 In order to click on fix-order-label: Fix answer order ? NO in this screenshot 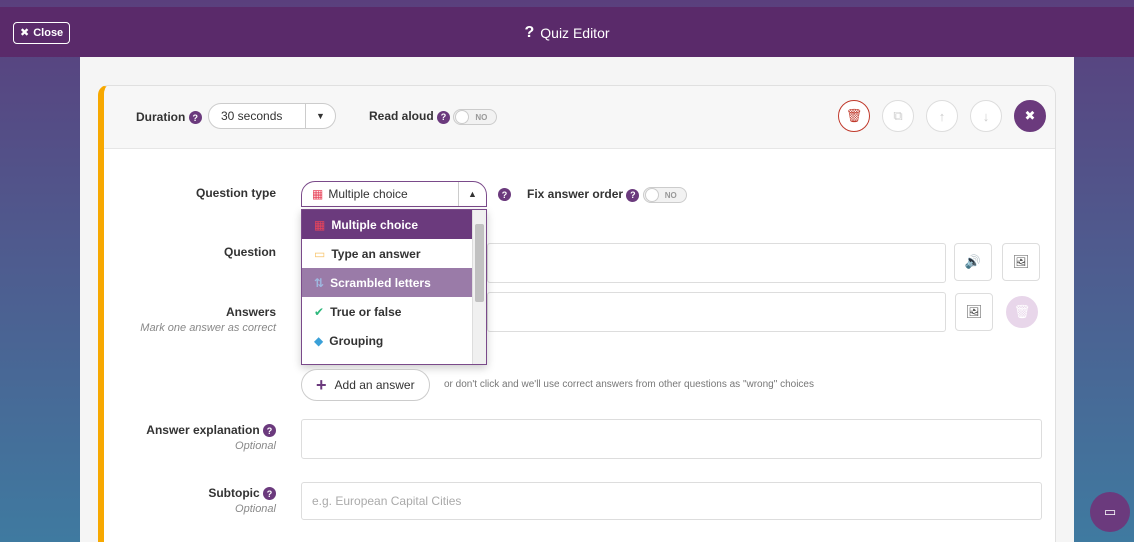, I will do `click(607, 195)`.